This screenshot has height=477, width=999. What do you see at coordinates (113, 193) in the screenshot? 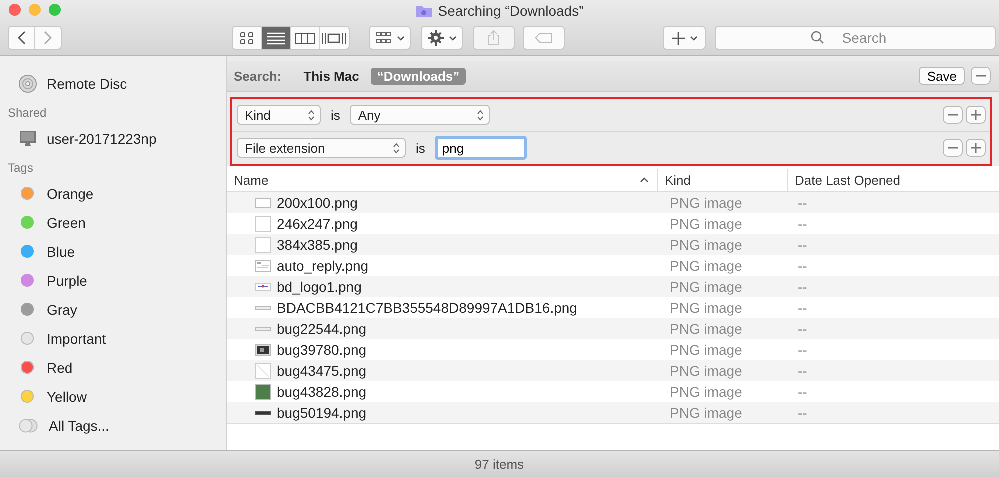
I see `sidebar-item: Orange` at bounding box center [113, 193].